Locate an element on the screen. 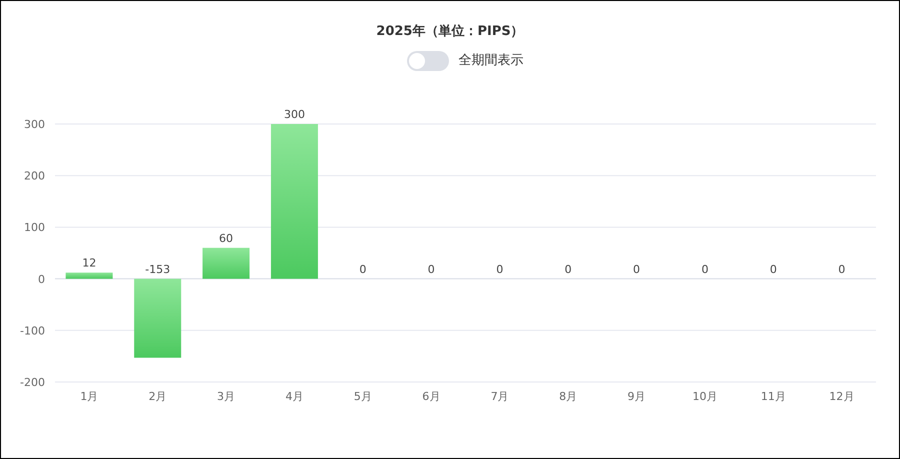  data-label: -153 is located at coordinates (157, 269).